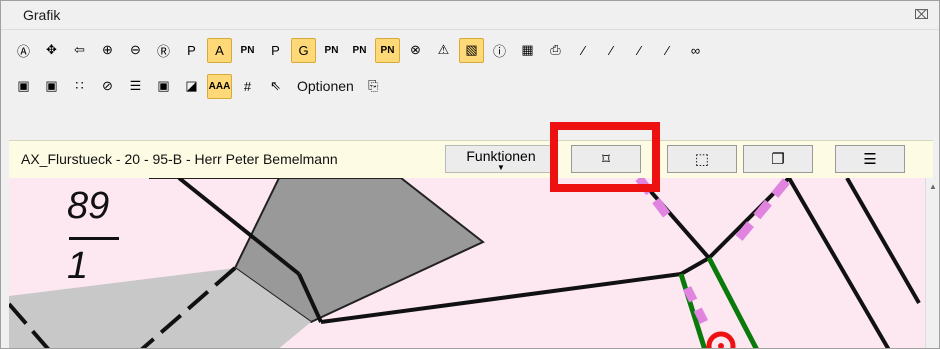 This screenshot has width=940, height=349. Describe the element at coordinates (191, 86) in the screenshot. I see `contrast-icon: ◪` at that location.